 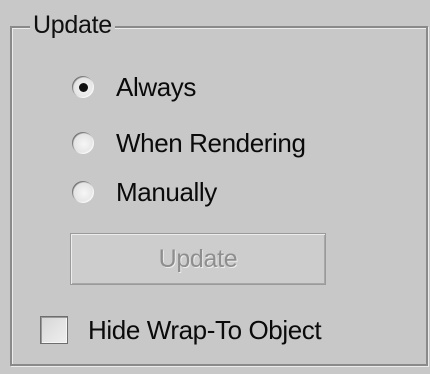 I want to click on radio-manually: Manually, so click(x=144, y=192).